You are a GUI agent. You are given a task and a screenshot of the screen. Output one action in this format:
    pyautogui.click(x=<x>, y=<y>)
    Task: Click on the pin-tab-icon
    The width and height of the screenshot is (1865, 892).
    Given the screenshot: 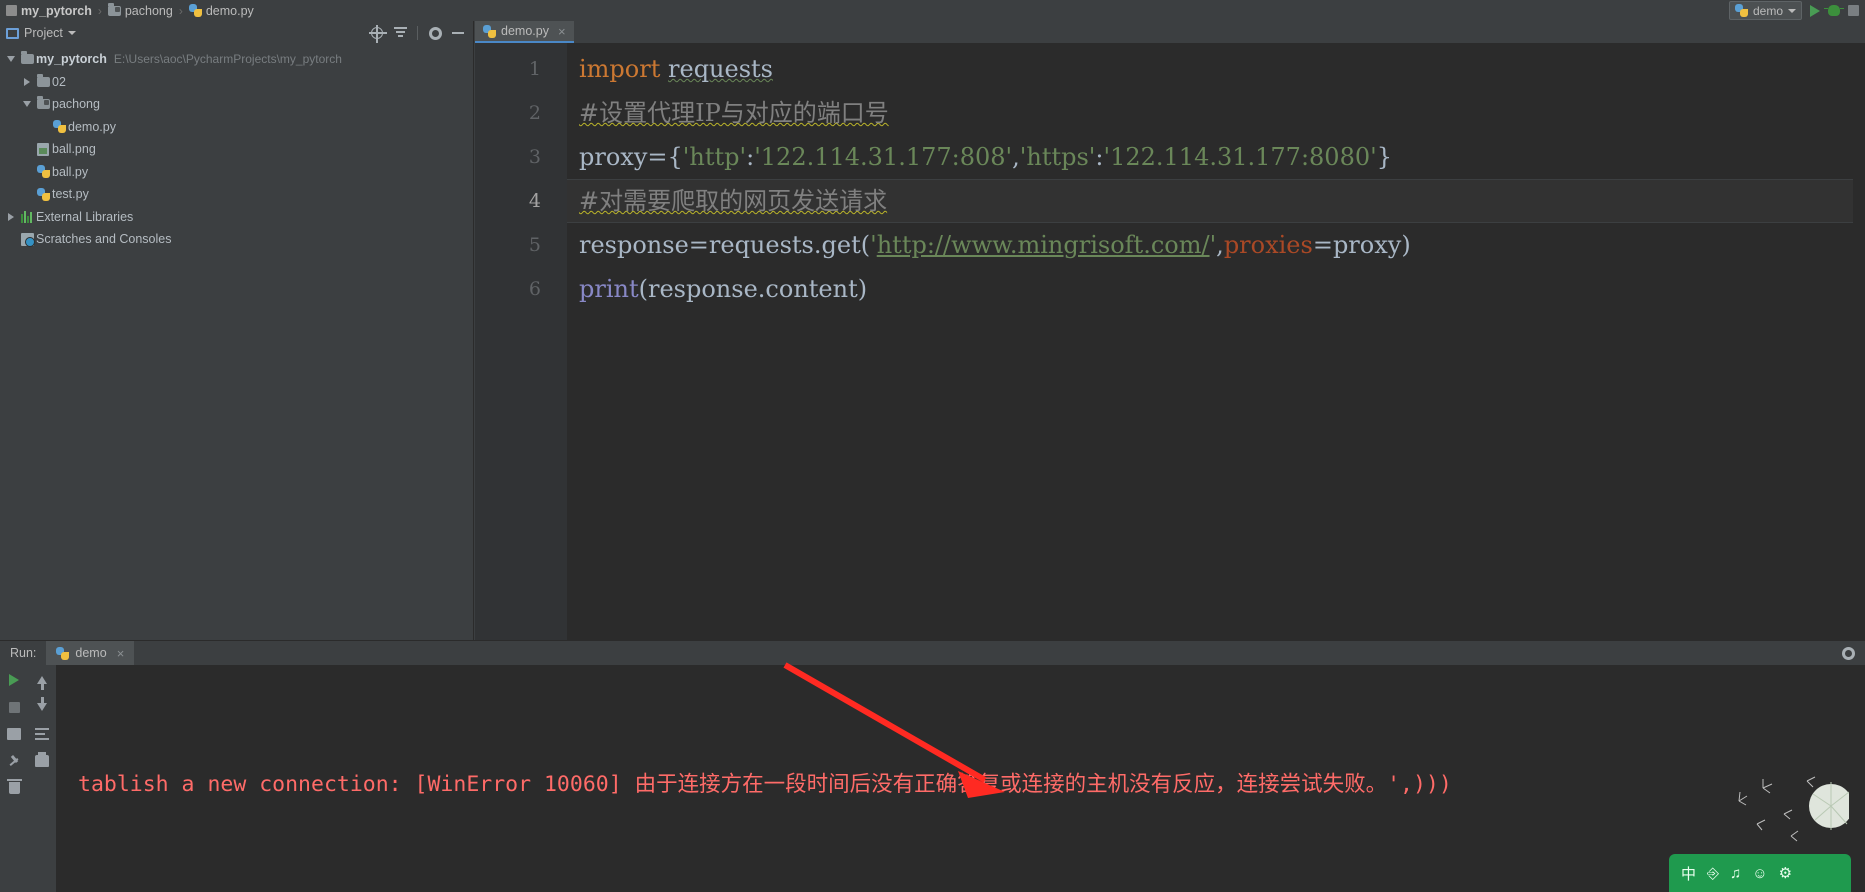 What is the action you would take?
    pyautogui.click(x=14, y=761)
    